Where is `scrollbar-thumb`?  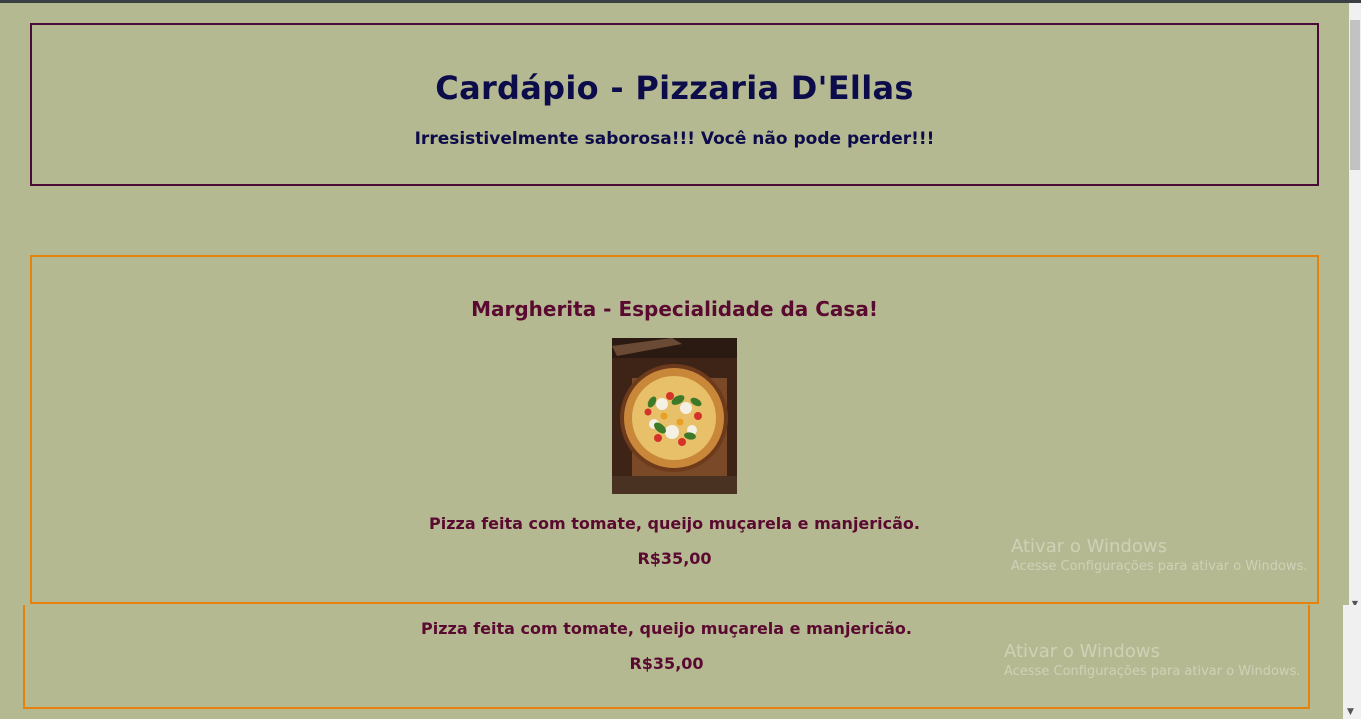
scrollbar-thumb is located at coordinates (1355, 95).